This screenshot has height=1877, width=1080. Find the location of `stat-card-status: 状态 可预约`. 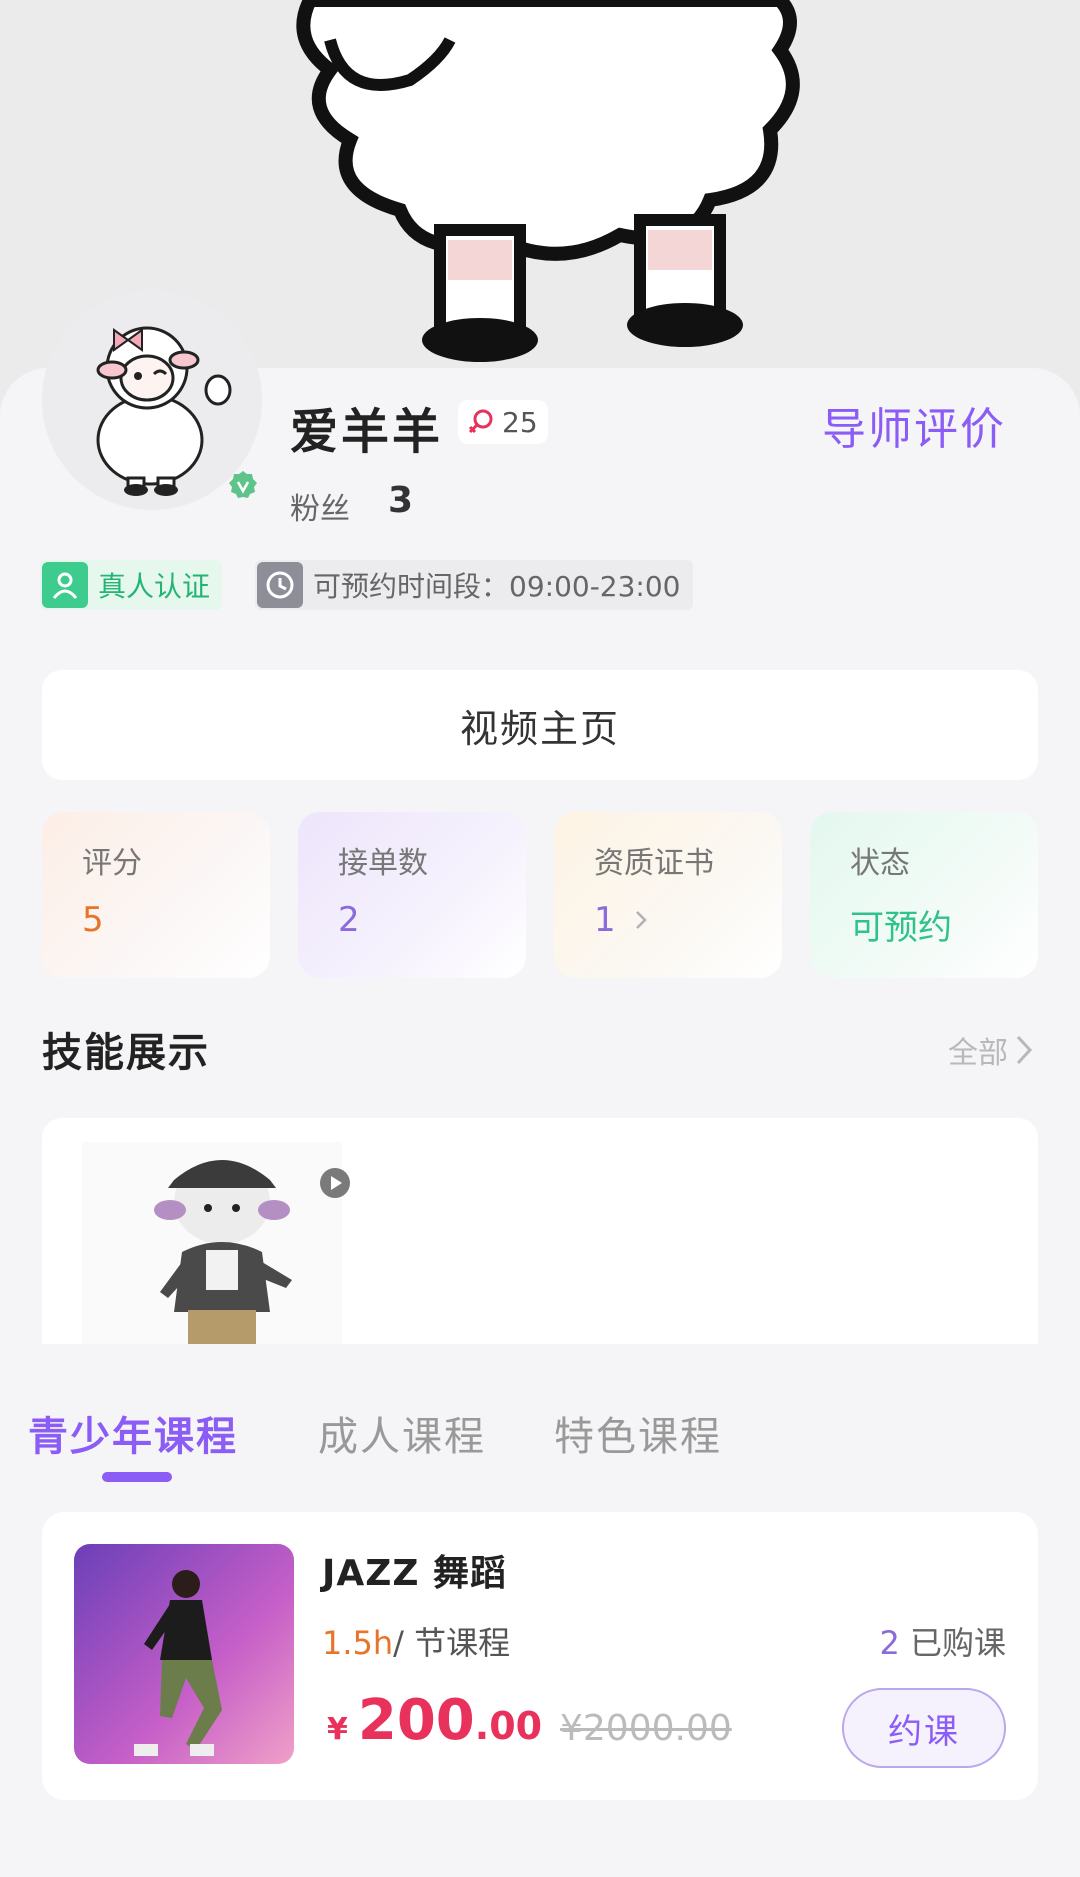

stat-card-status: 状态 可预约 is located at coordinates (924, 895).